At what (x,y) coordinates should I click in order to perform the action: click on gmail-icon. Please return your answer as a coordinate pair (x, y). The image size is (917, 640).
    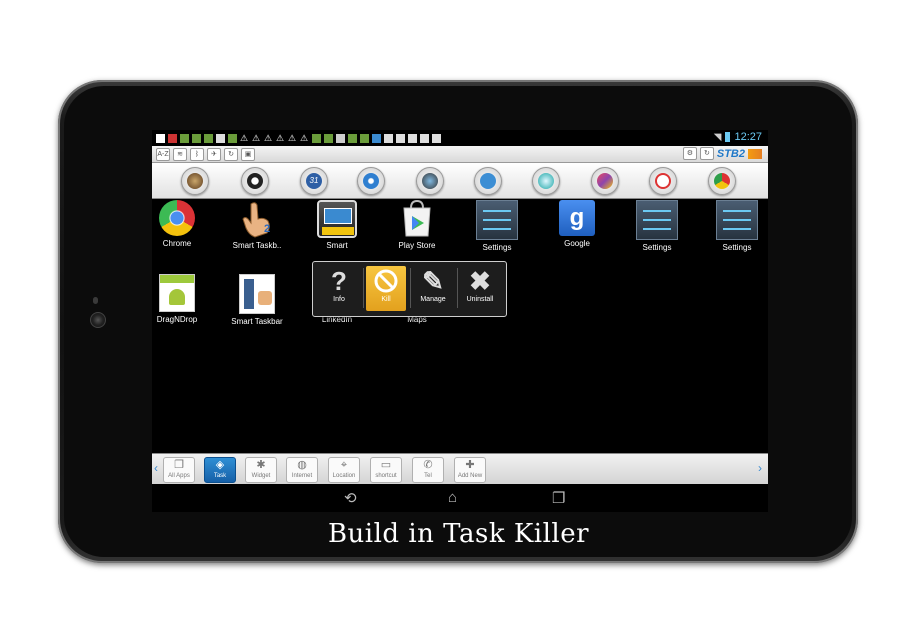
    Looking at the image, I should click on (663, 181).